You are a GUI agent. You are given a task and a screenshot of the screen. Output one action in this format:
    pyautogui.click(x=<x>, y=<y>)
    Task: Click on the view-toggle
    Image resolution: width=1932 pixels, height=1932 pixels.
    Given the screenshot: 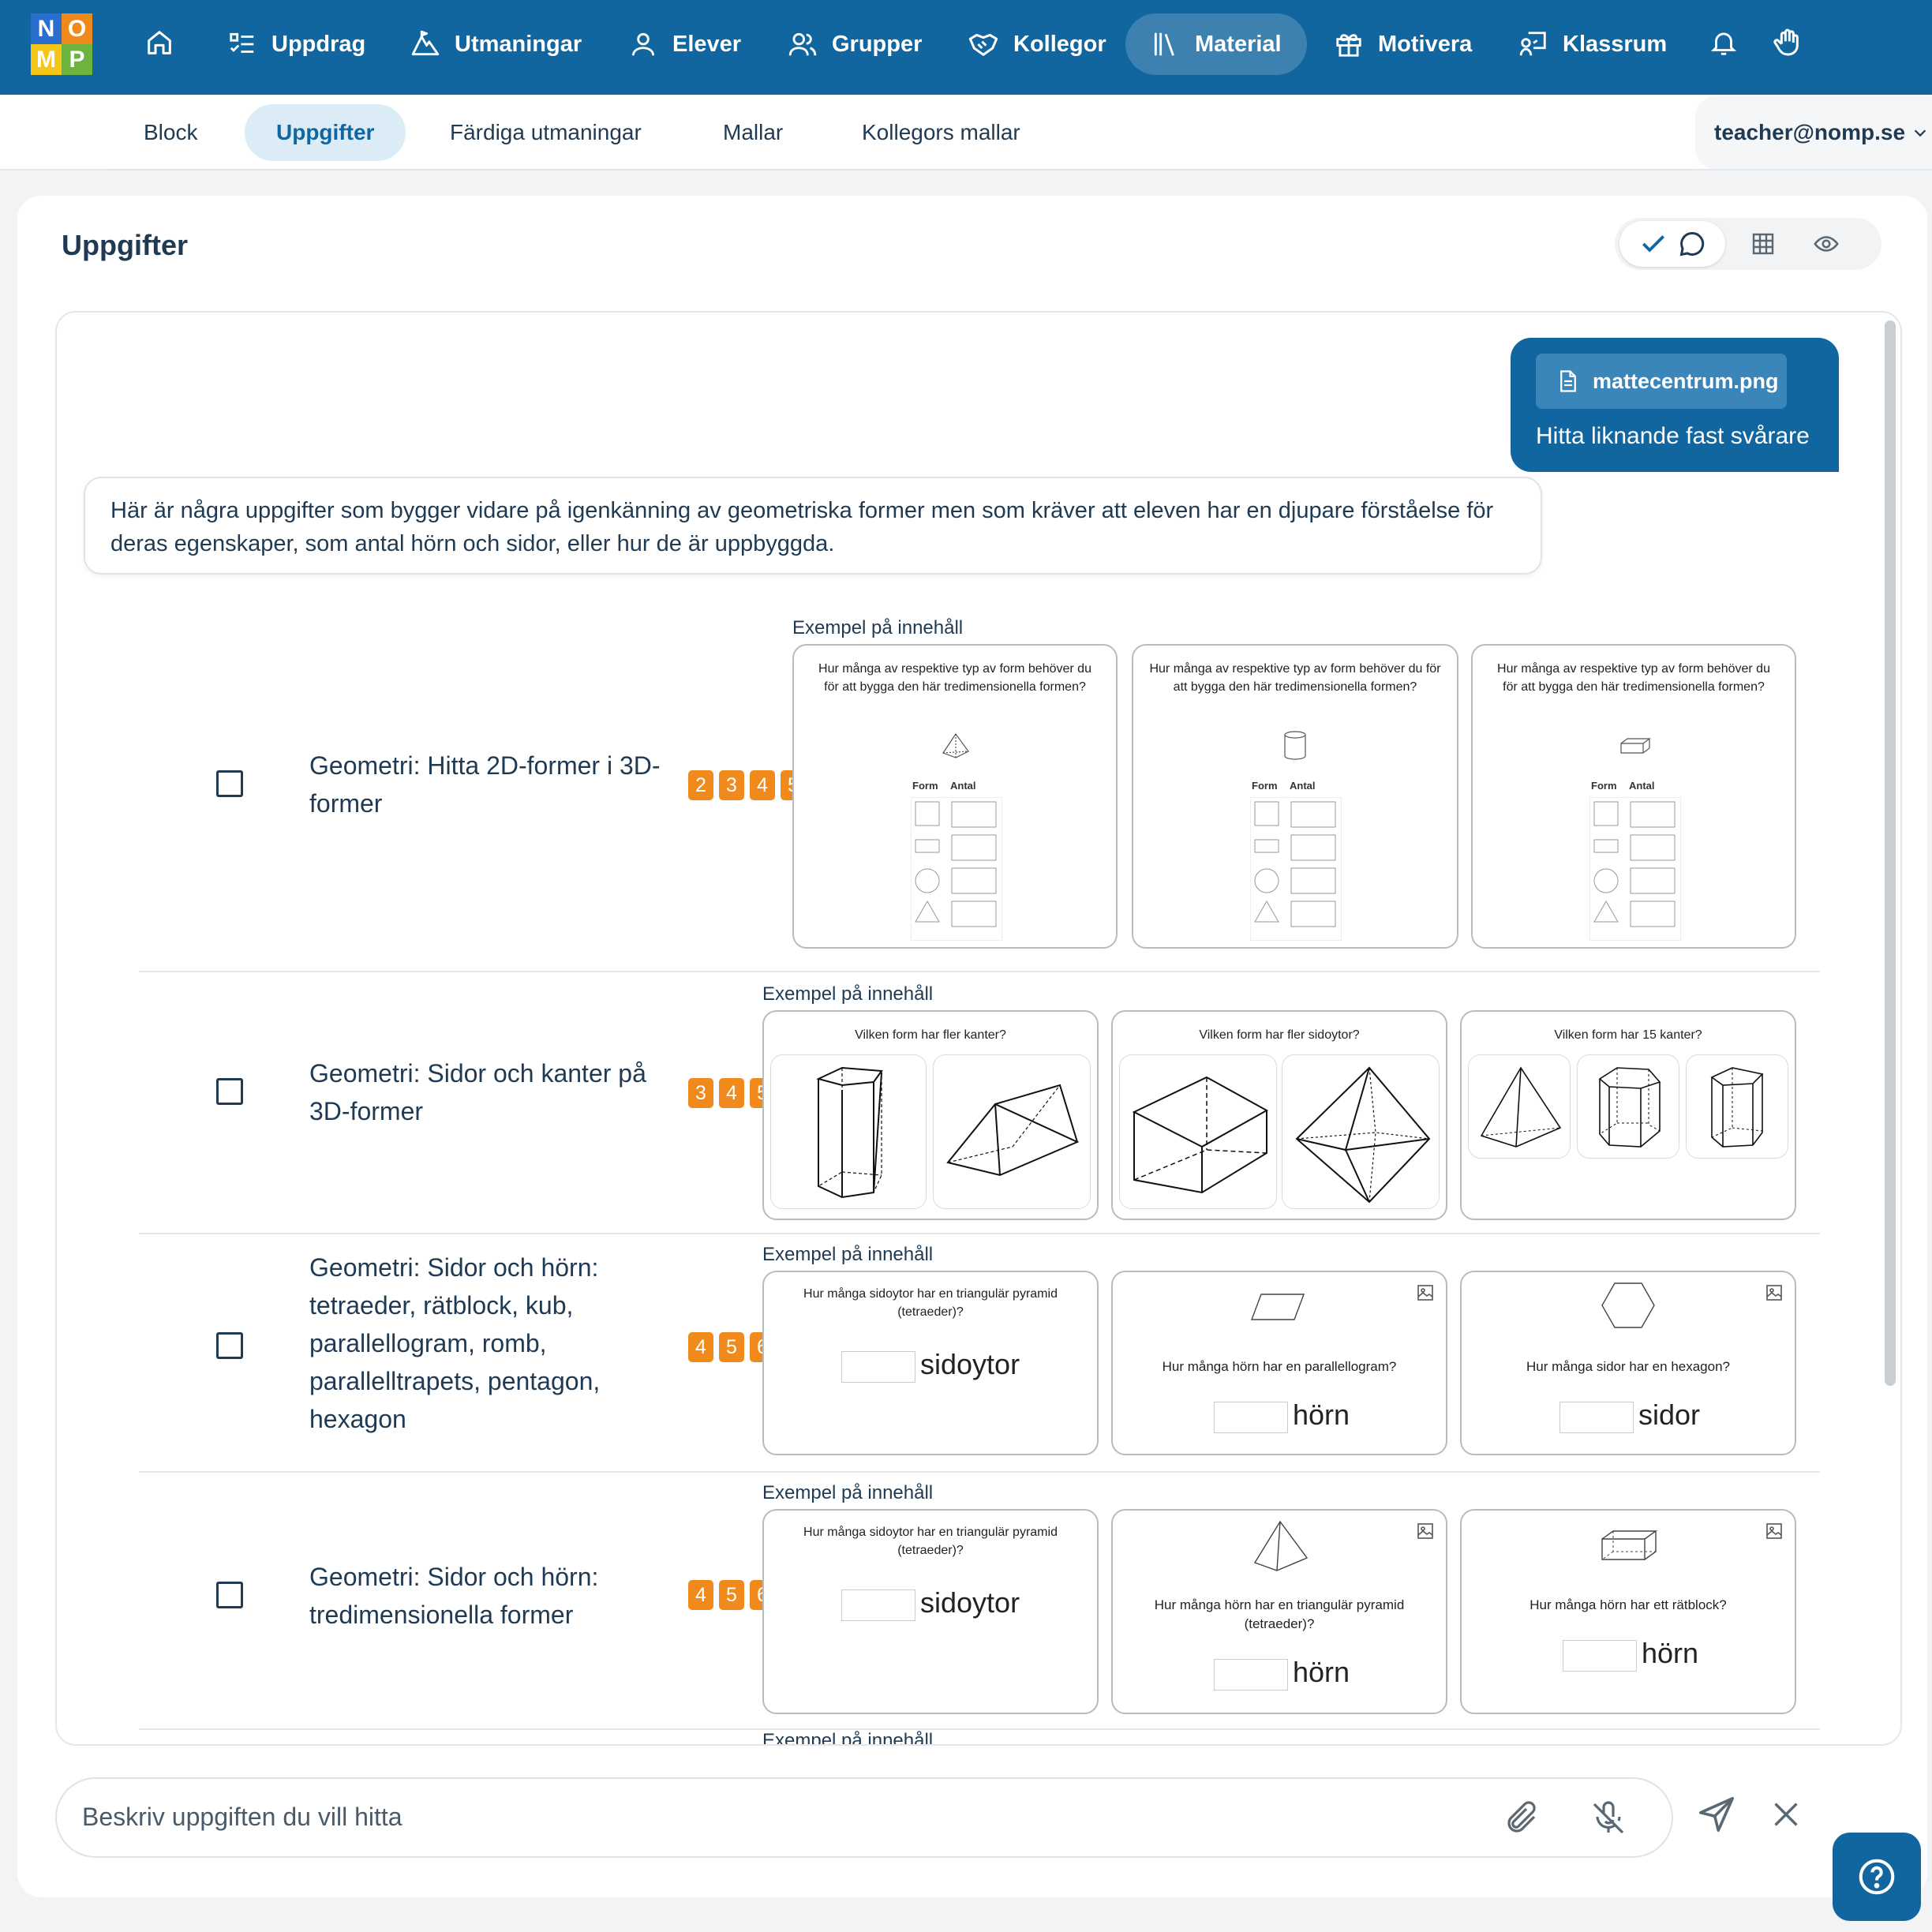 What is the action you would take?
    pyautogui.click(x=1748, y=244)
    